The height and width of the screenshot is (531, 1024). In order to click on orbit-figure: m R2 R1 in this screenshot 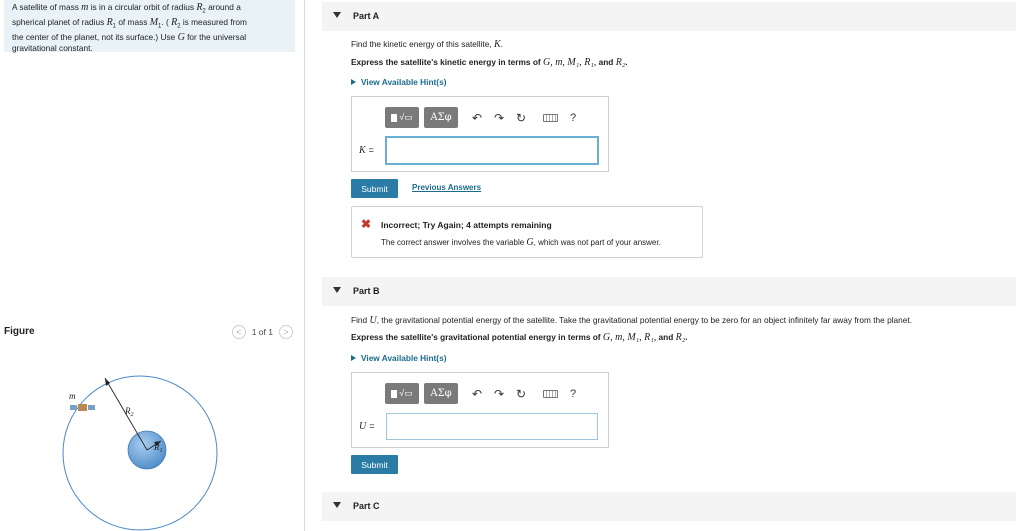, I will do `click(140, 453)`.